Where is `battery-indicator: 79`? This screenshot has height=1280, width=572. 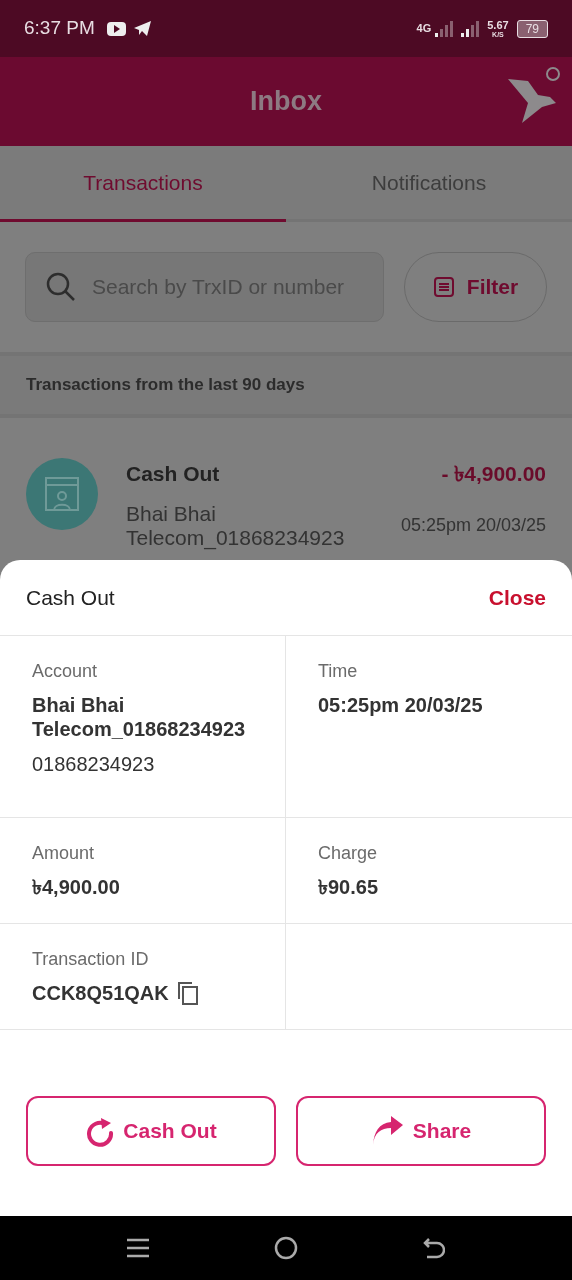
battery-indicator: 79 is located at coordinates (532, 28).